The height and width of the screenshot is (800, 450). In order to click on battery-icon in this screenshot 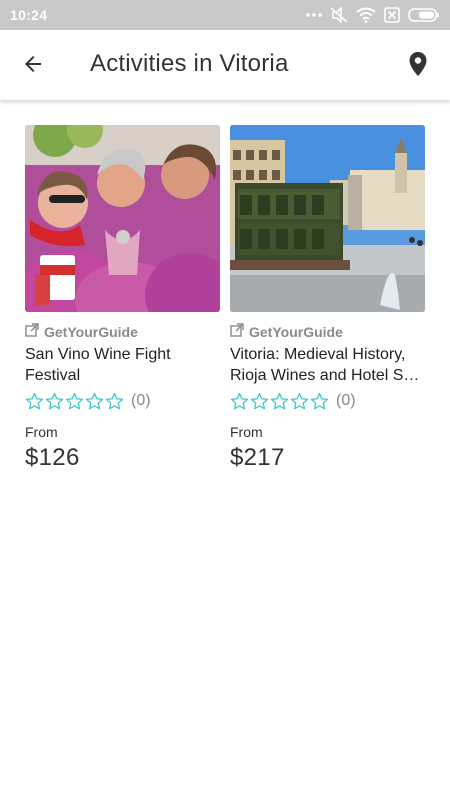, I will do `click(424, 15)`.